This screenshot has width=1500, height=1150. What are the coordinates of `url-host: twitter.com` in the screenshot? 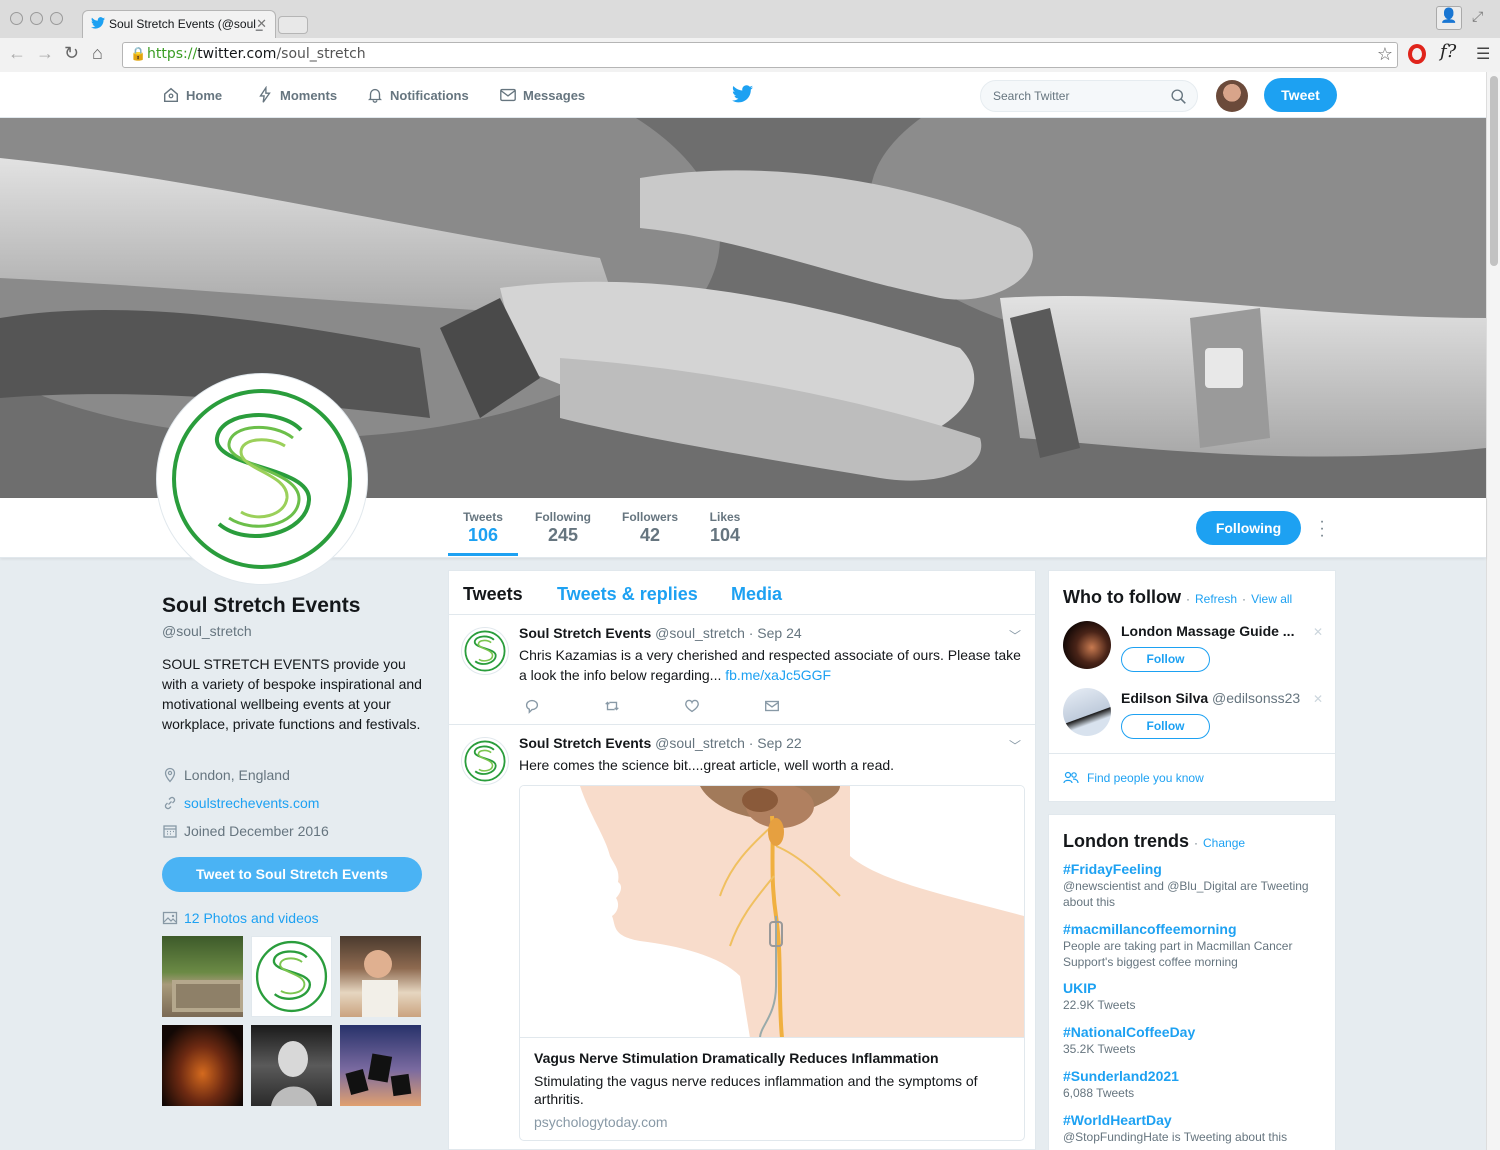 It's located at (237, 54).